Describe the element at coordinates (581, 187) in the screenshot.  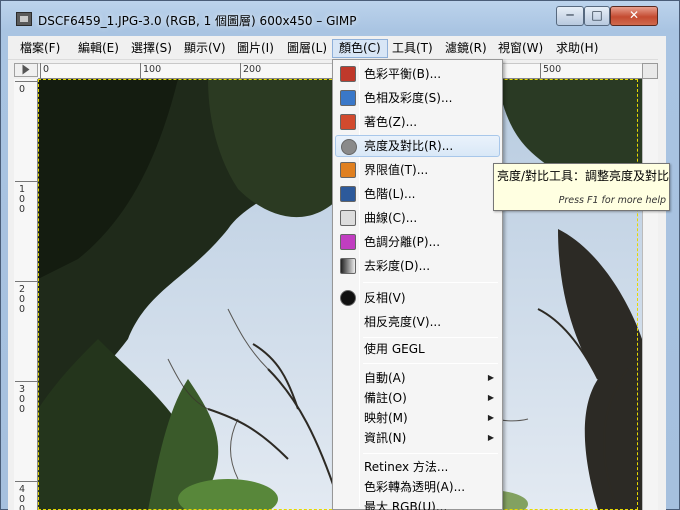
I see `tooltip: 亮度/對比工具：調整亮度及對比 Press F1 for more help` at that location.